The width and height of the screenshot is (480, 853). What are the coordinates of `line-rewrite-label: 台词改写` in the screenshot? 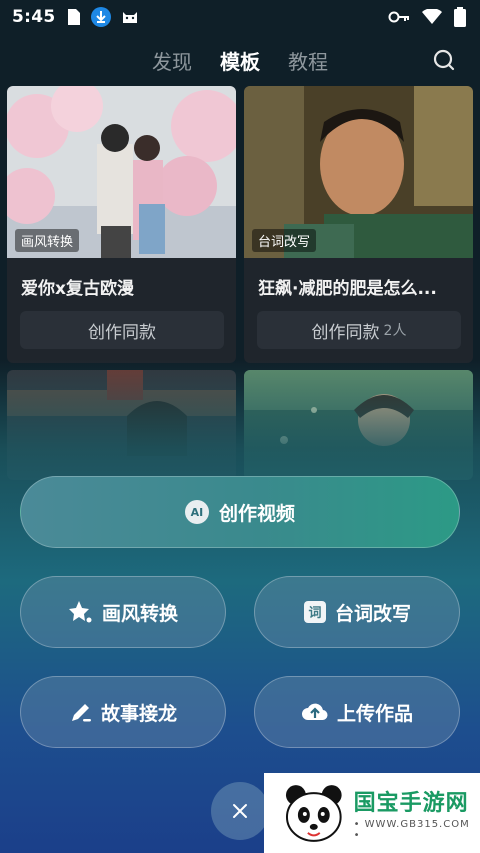 It's located at (372, 613).